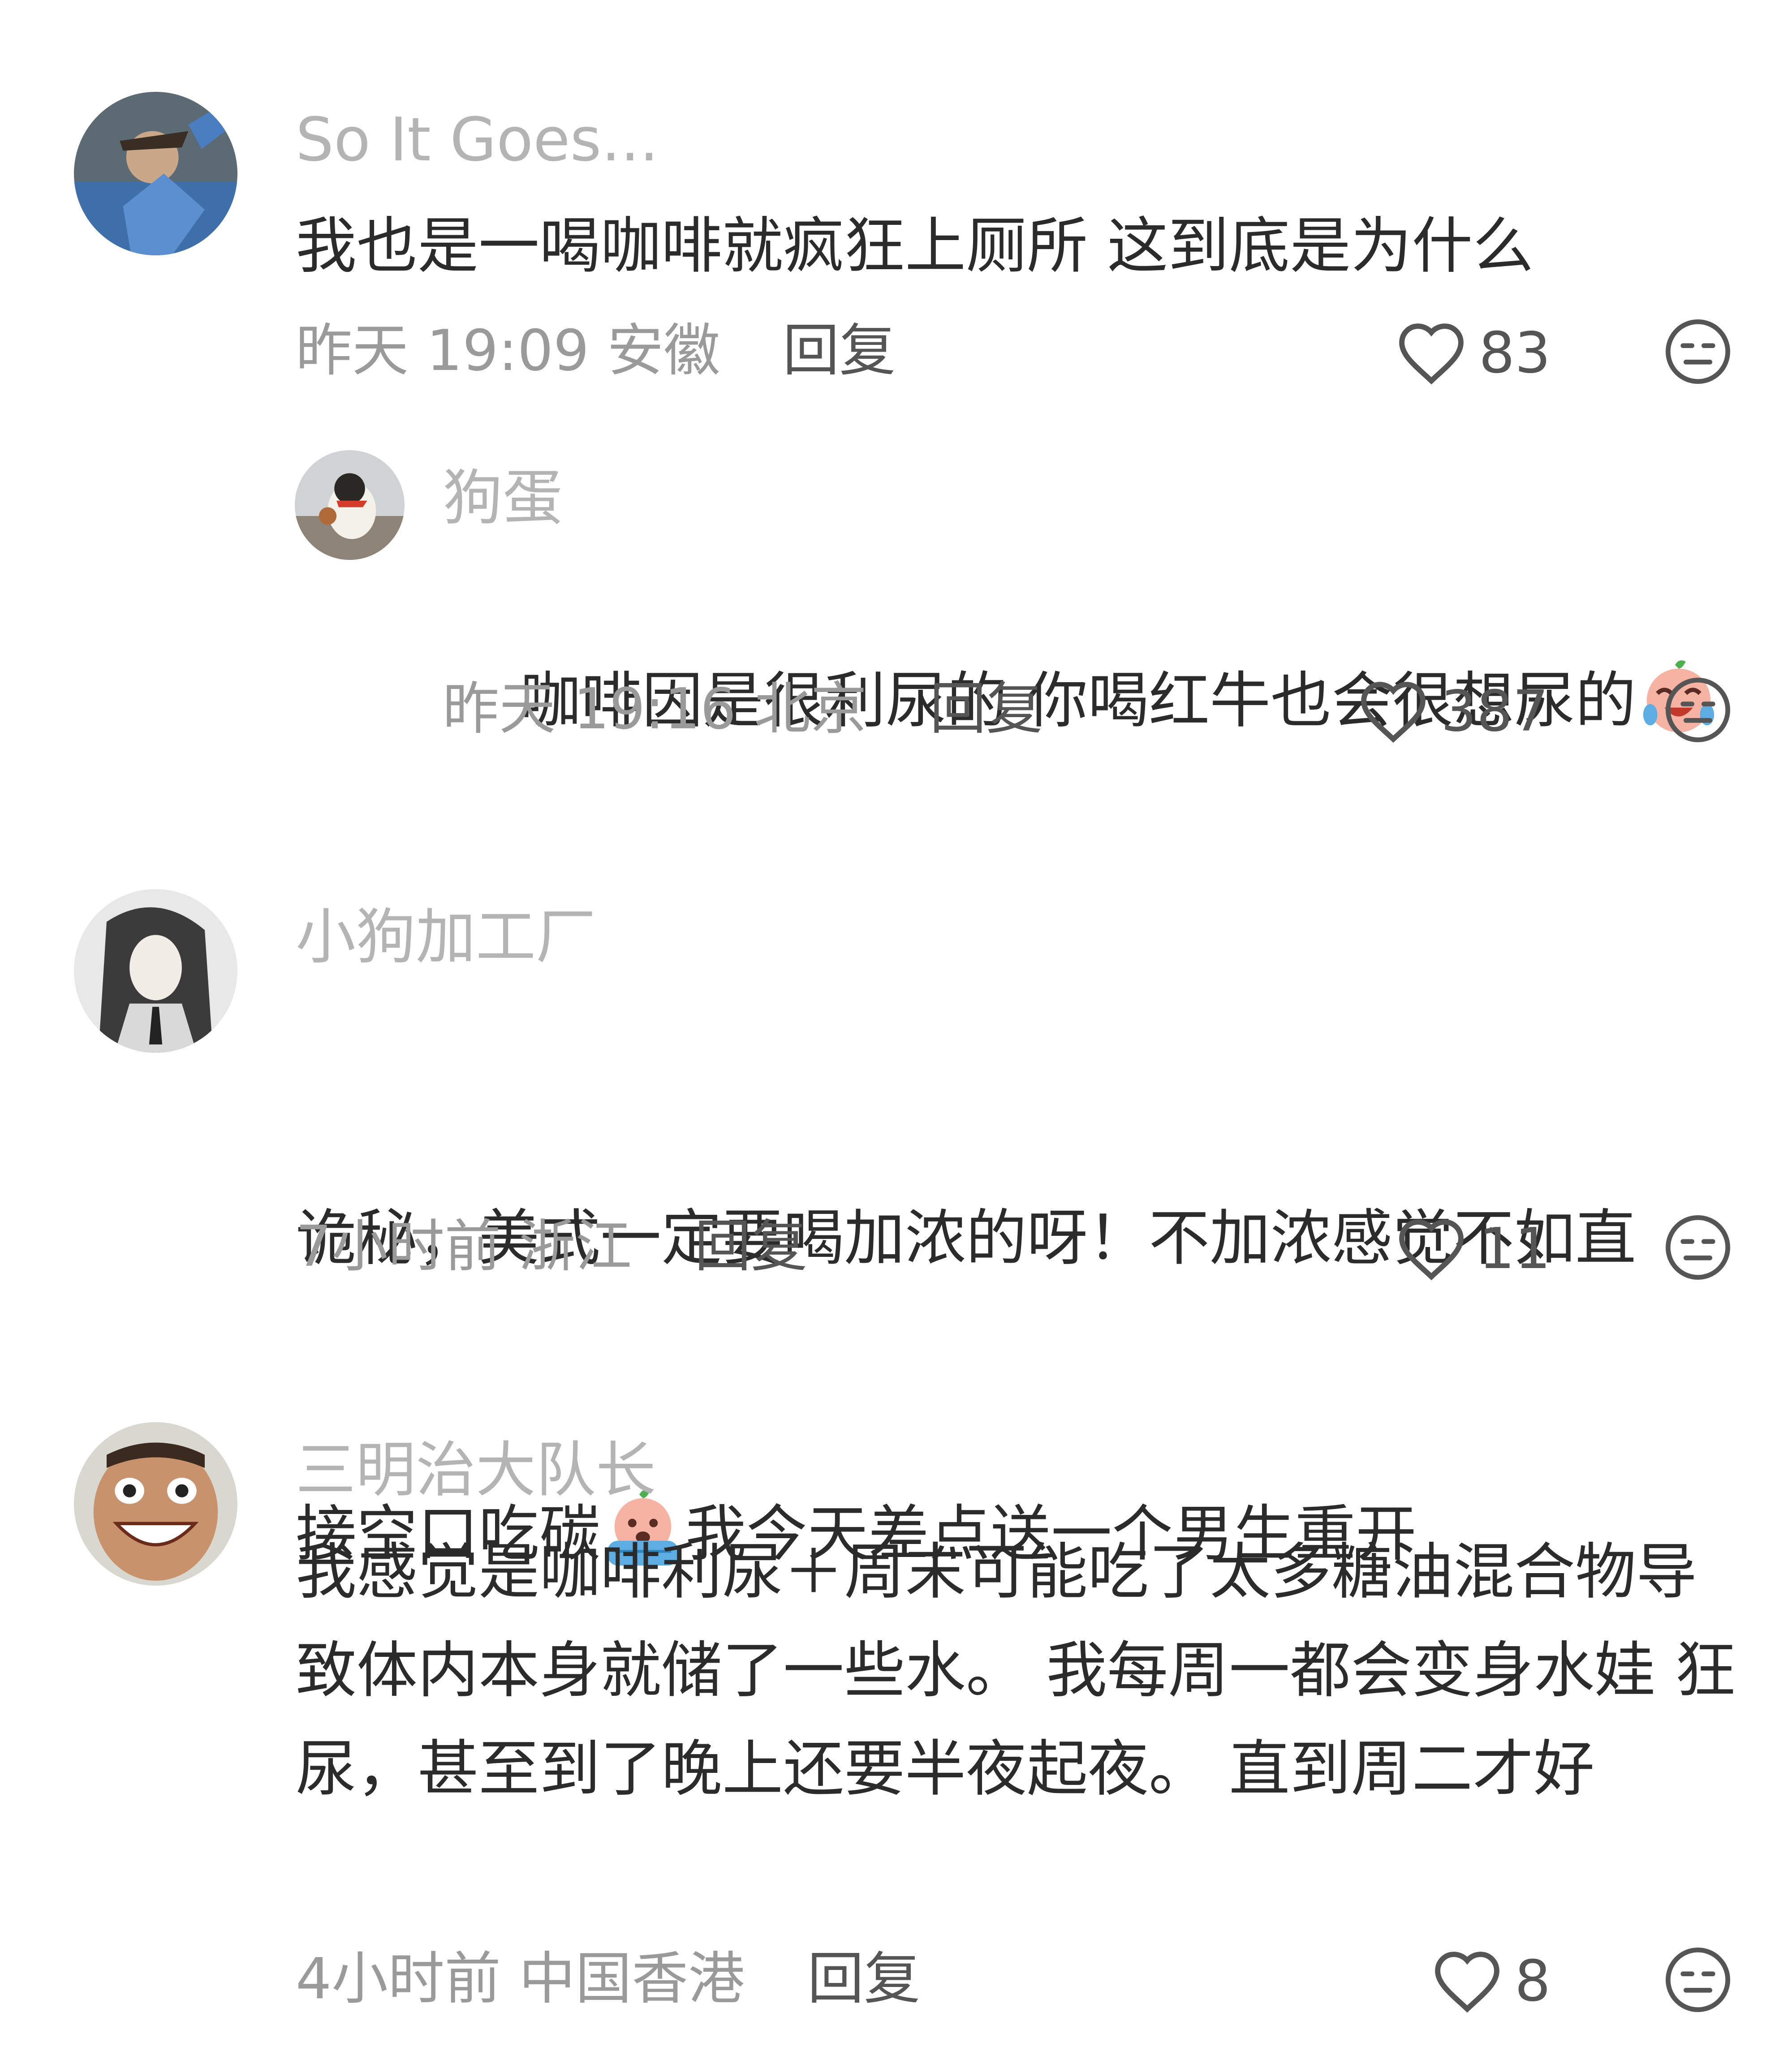 The height and width of the screenshot is (2047, 1792). I want to click on location: 浙江, so click(575, 1246).